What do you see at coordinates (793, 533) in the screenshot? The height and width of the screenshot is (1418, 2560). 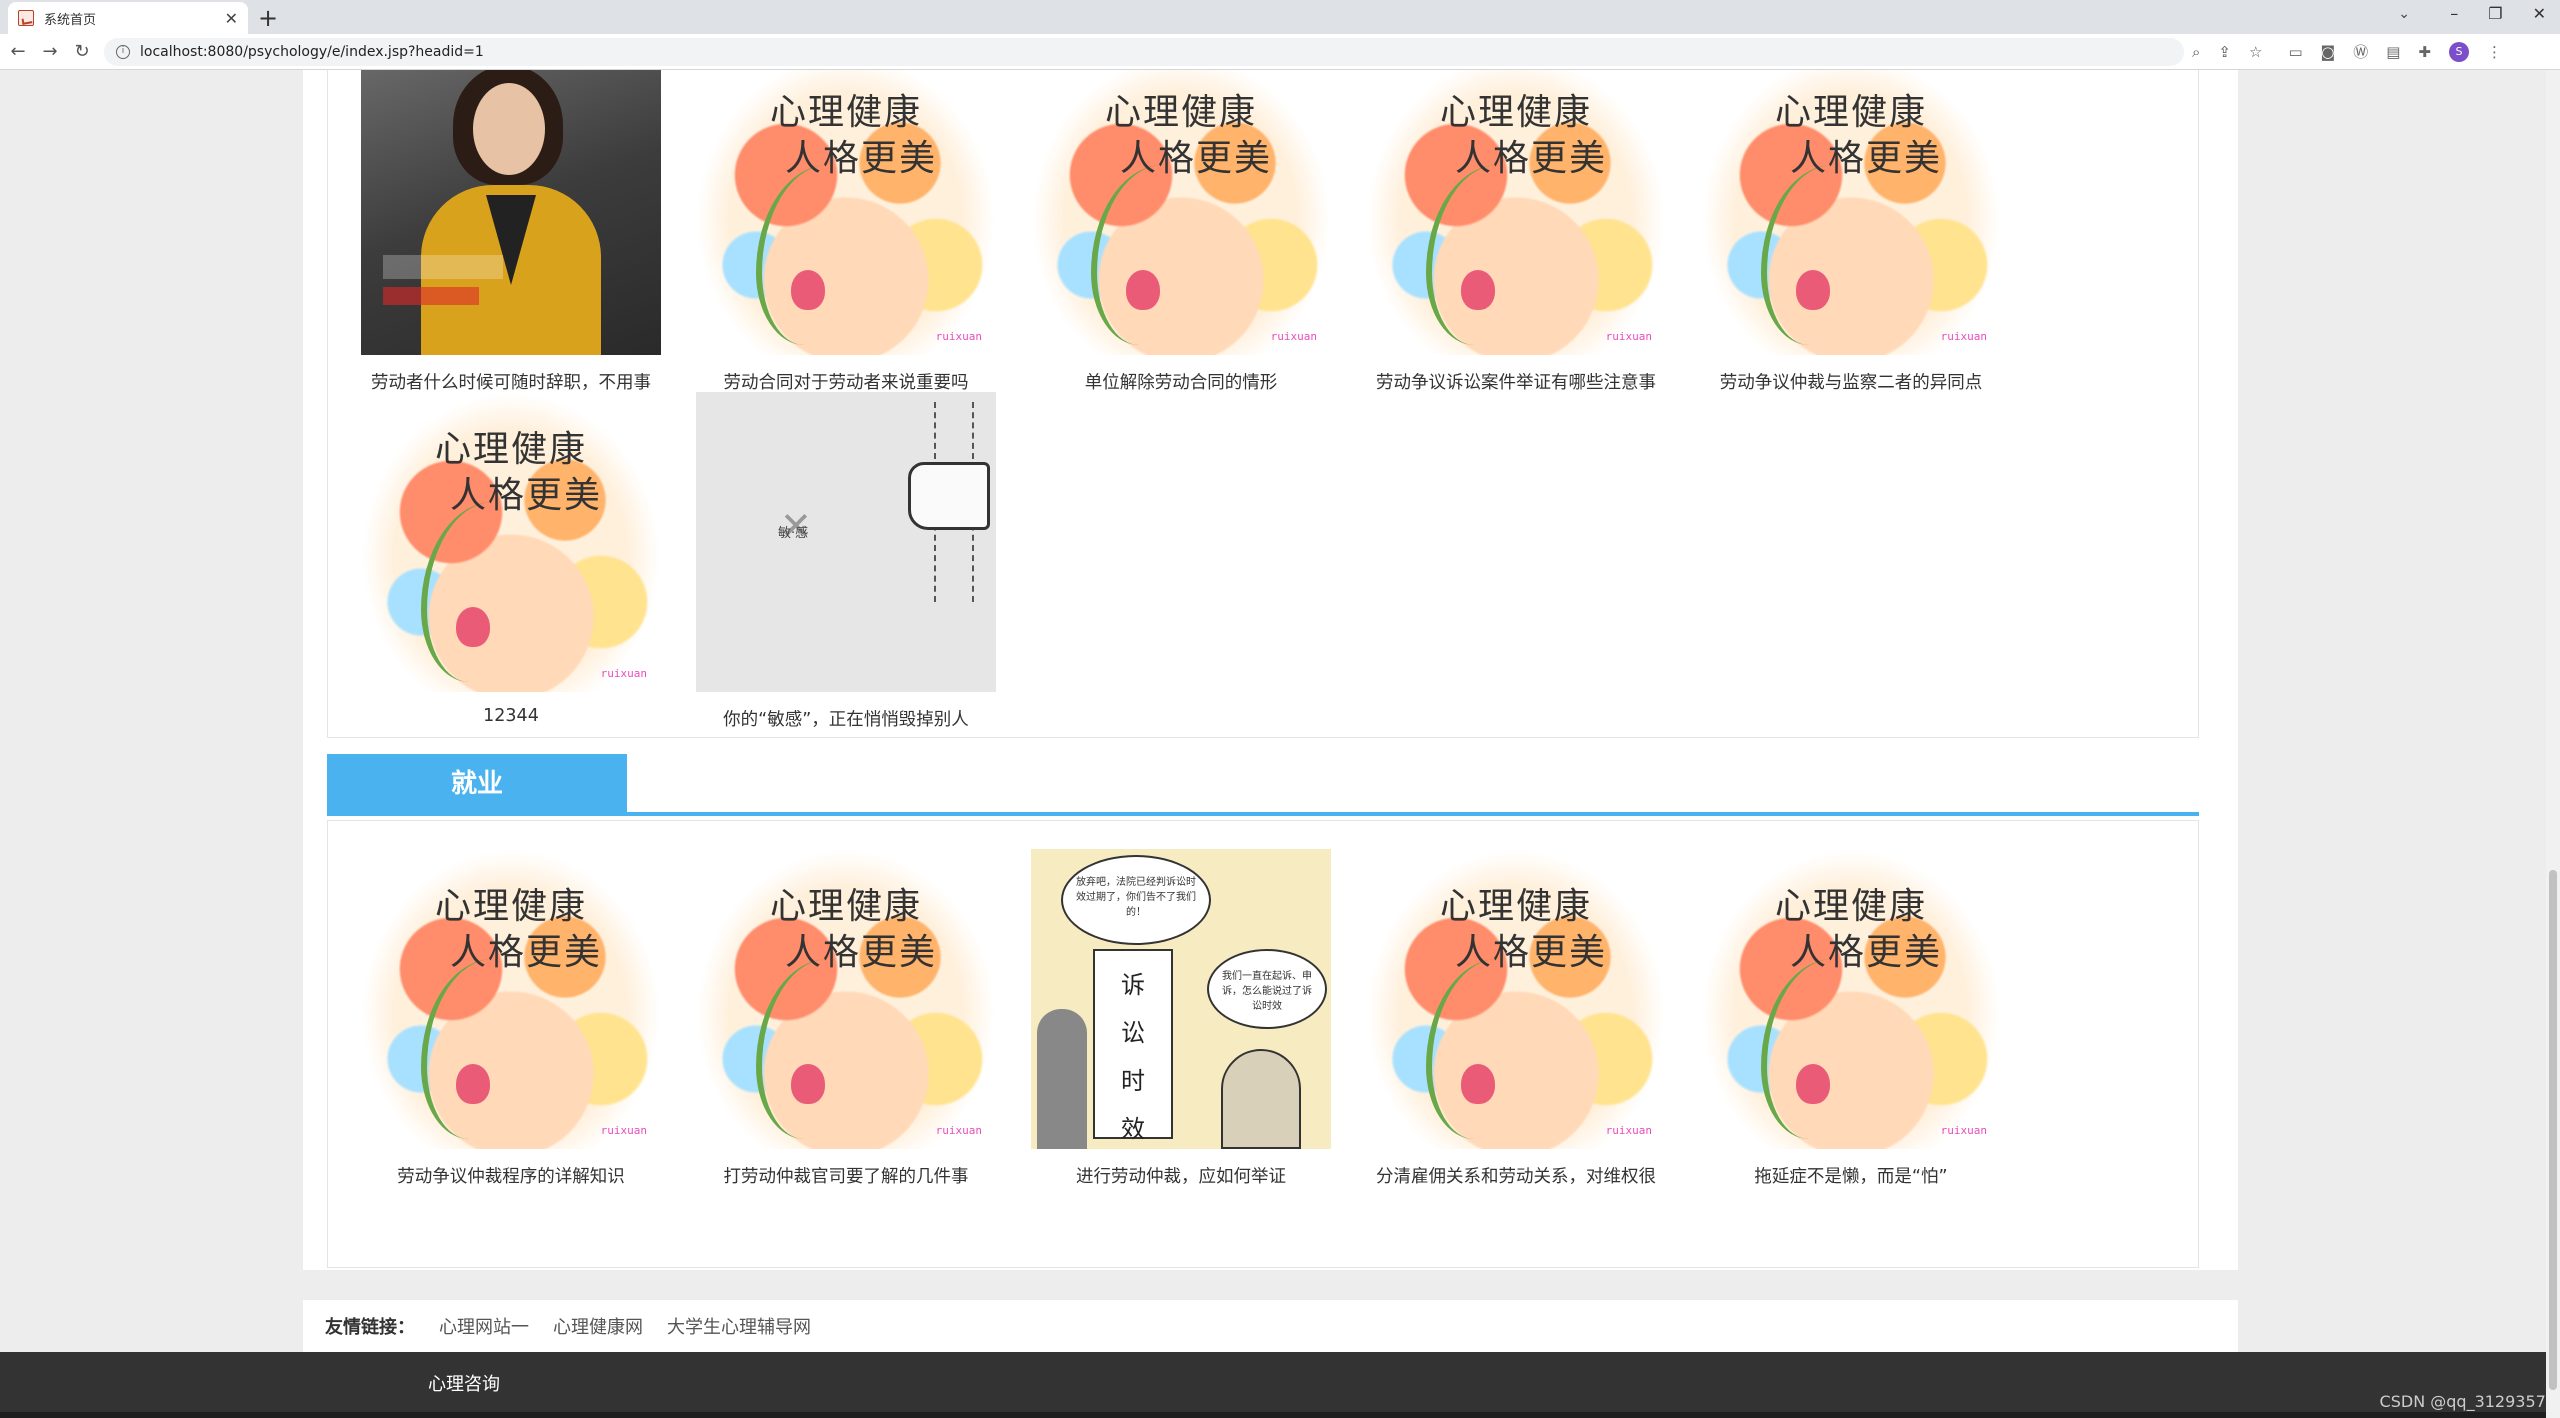 I see `sketch-text: 敏·感` at bounding box center [793, 533].